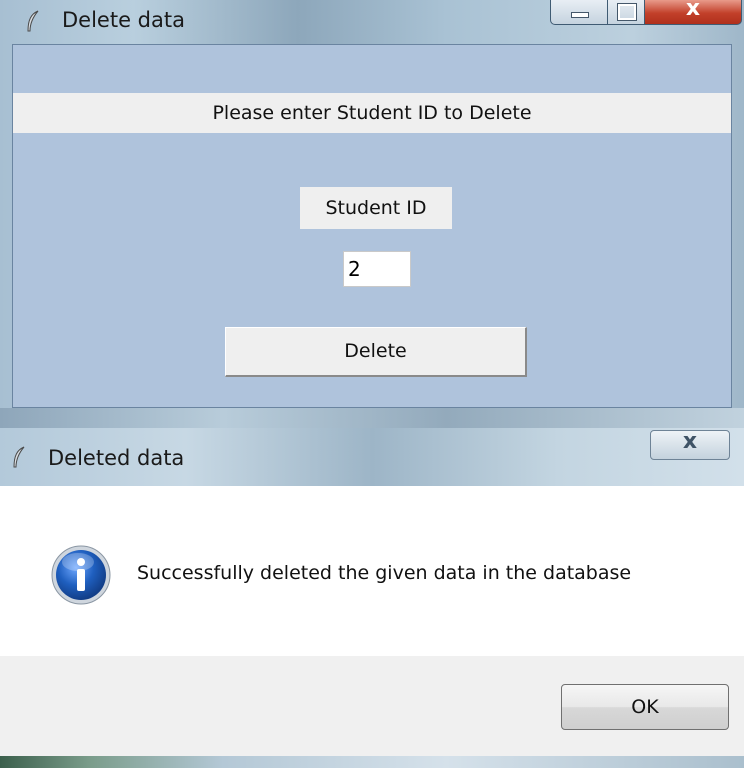  What do you see at coordinates (372, 762) in the screenshot?
I see `taskbar-strip` at bounding box center [372, 762].